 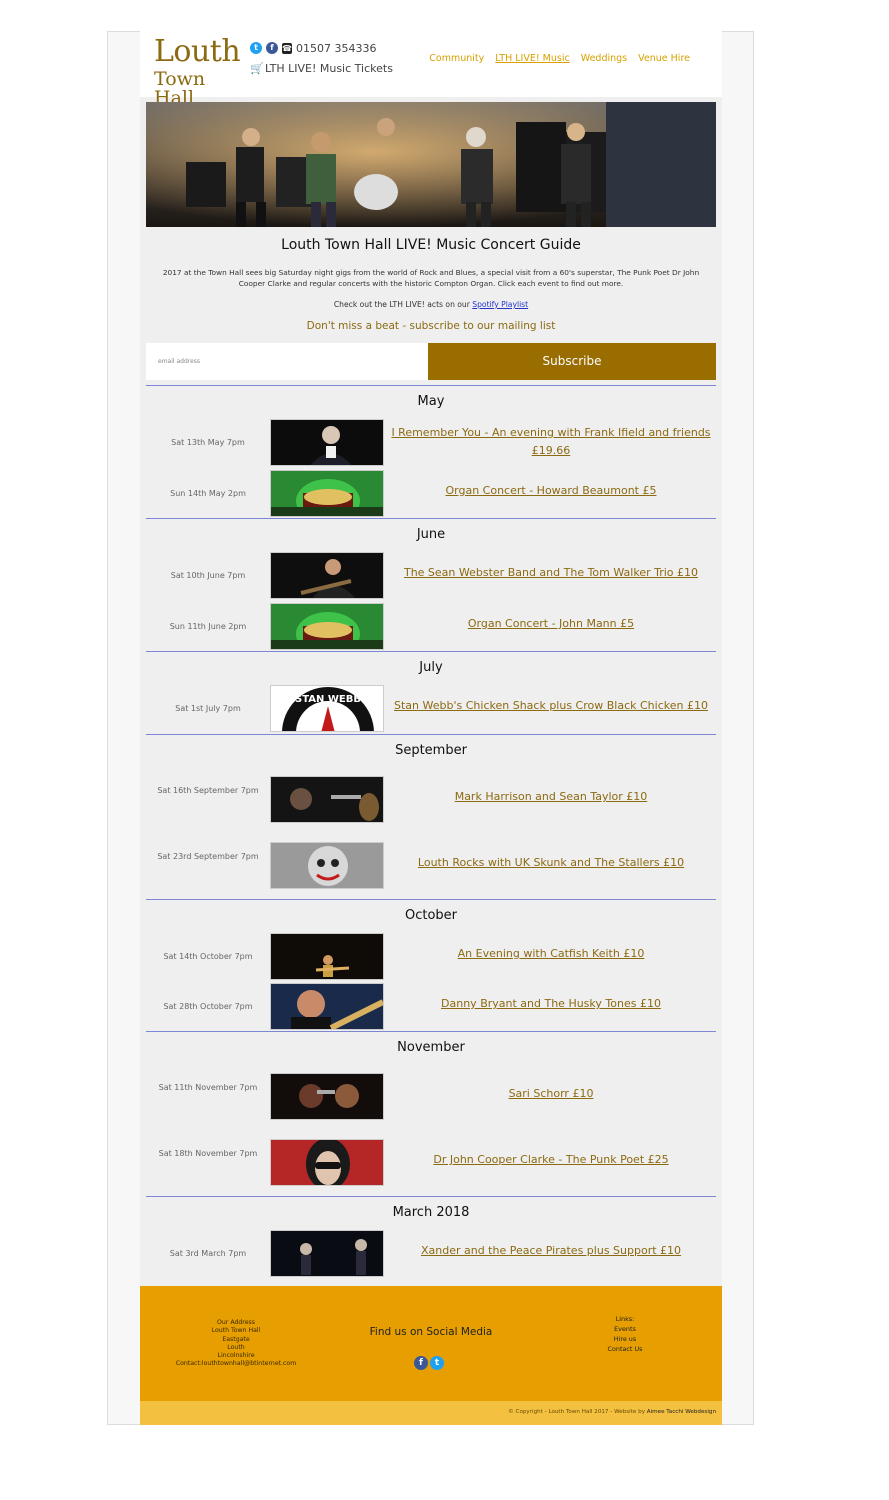 What do you see at coordinates (431, 1212) in the screenshot?
I see `month-heading: March 2018` at bounding box center [431, 1212].